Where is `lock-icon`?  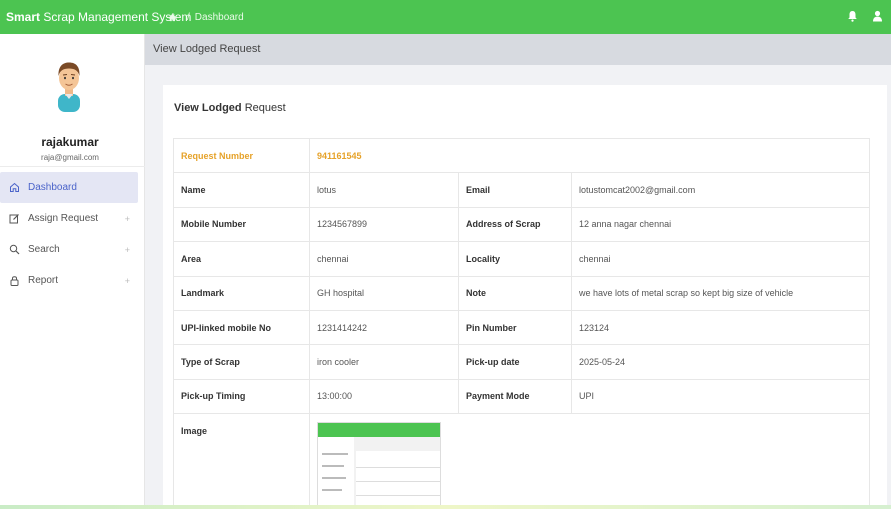
lock-icon is located at coordinates (14, 281).